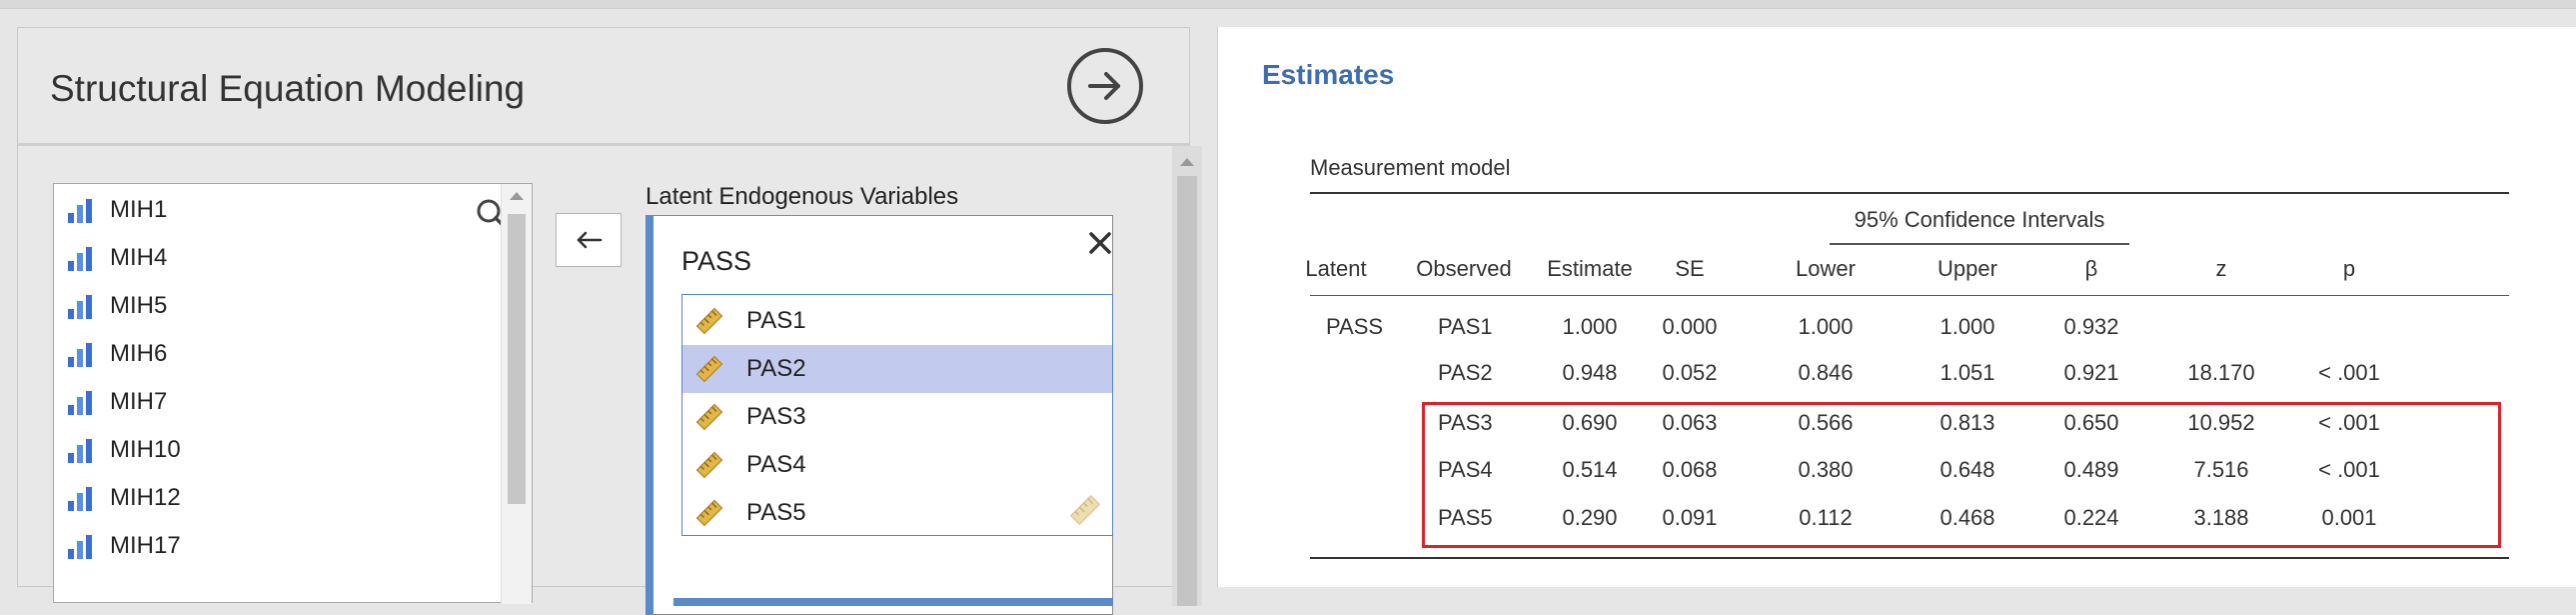  I want to click on variable-list-item: MIH5, so click(116, 306).